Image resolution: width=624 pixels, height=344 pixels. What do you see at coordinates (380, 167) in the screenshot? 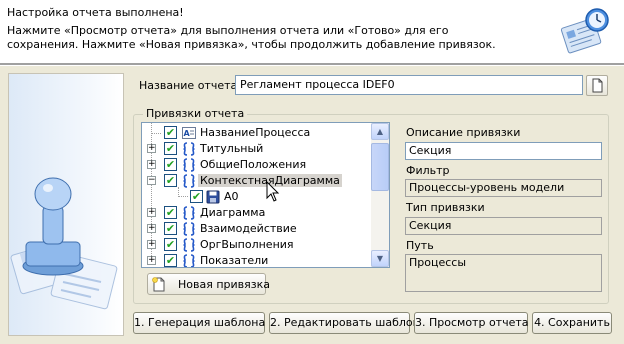
I see `scroll-thumb` at bounding box center [380, 167].